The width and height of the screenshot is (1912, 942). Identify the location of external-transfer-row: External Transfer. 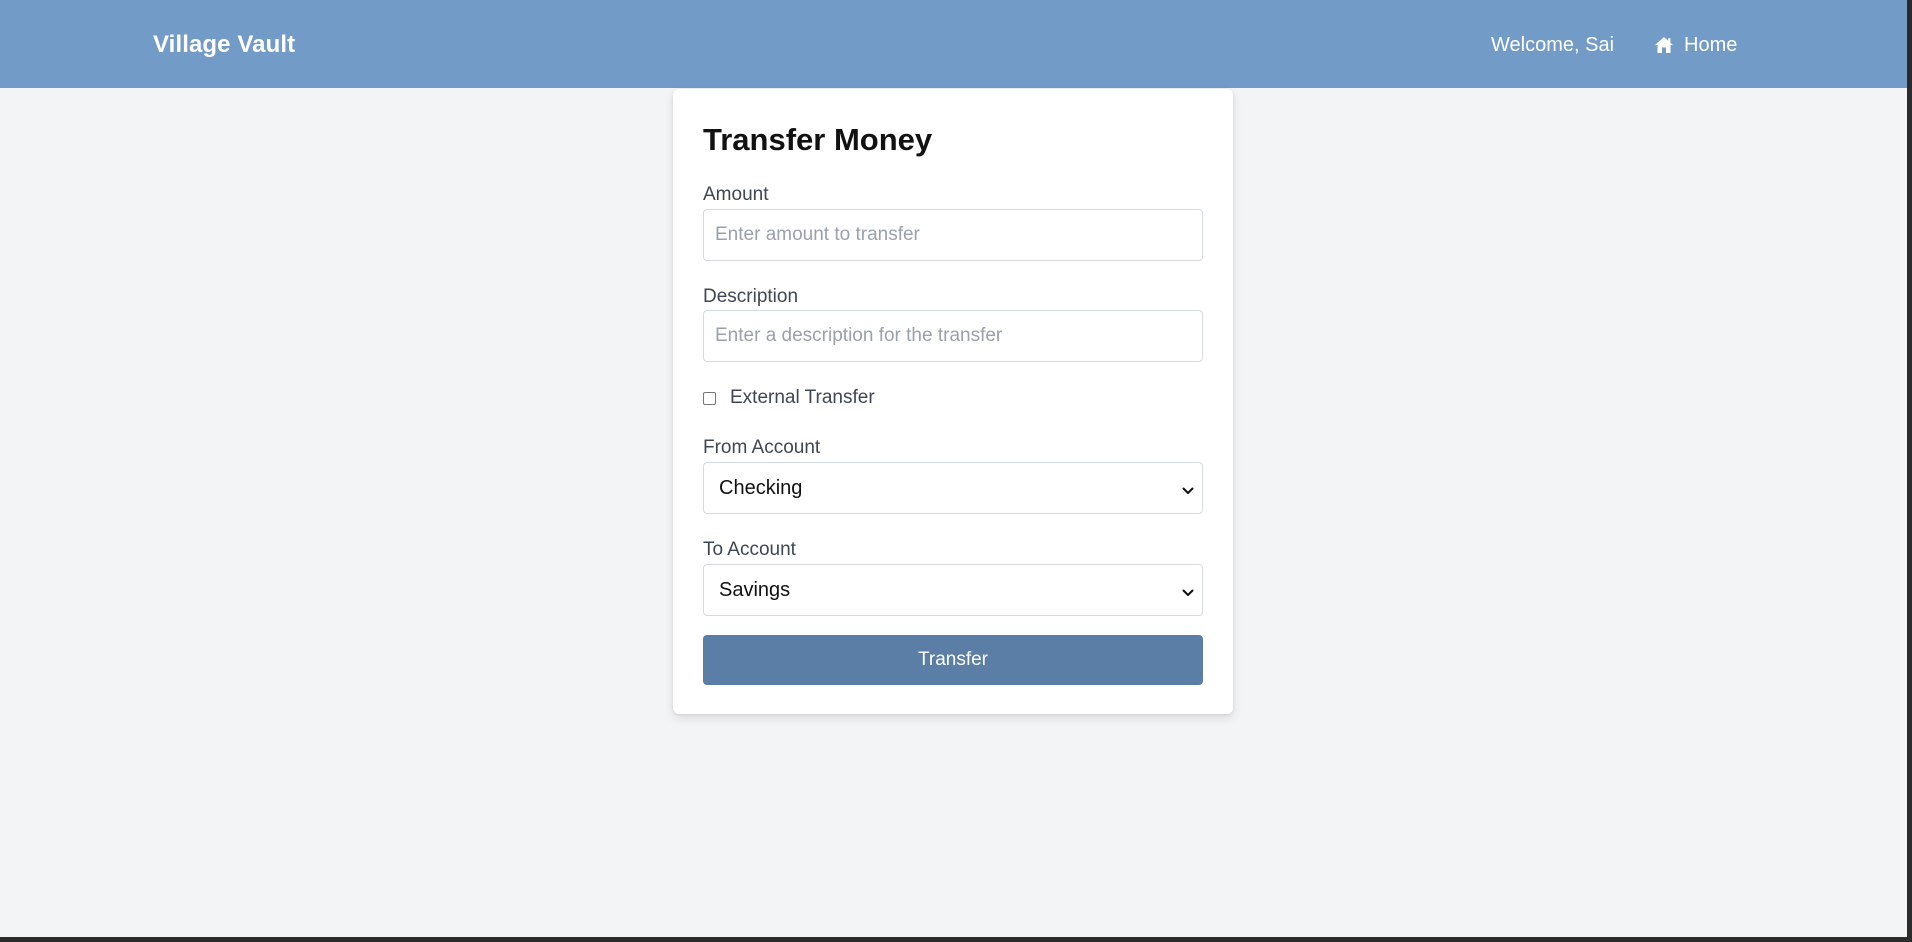
(789, 398).